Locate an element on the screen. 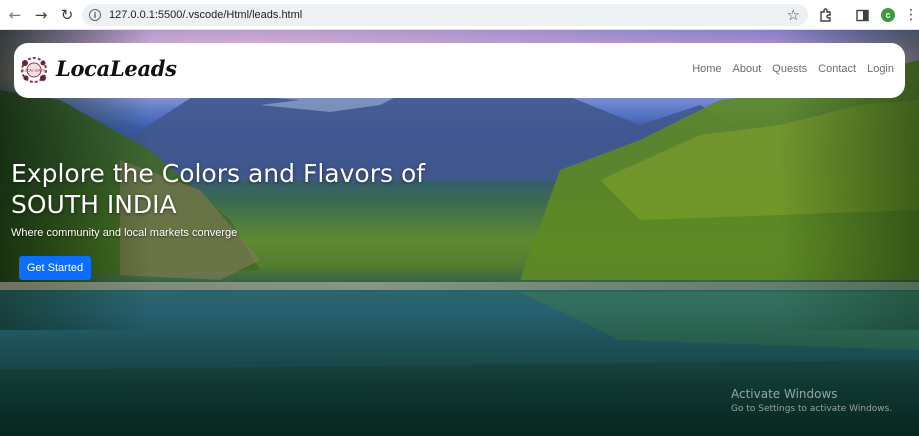  forward-arrow-icon: → is located at coordinates (41, 15).